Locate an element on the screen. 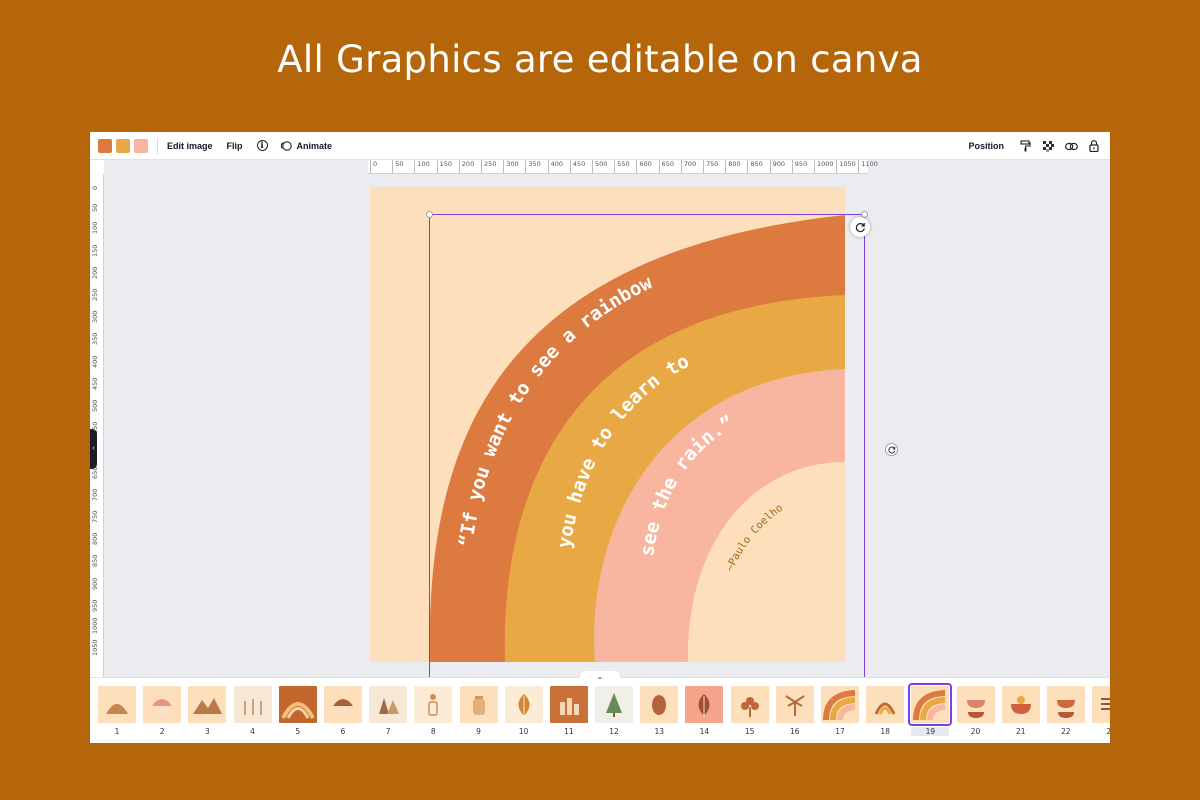 This screenshot has height=800, width=1200. page-thumbnail: 20 is located at coordinates (975, 711).